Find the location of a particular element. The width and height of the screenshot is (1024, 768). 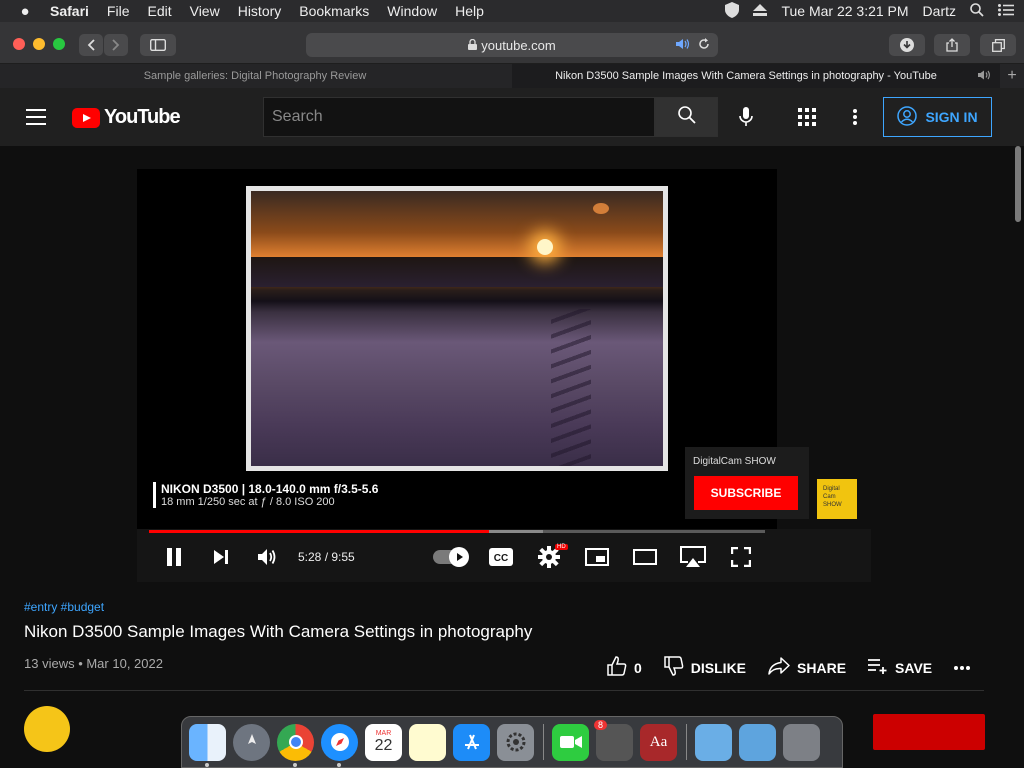

endcard-channel-name: DigitalCam SHOW is located at coordinates (734, 461).